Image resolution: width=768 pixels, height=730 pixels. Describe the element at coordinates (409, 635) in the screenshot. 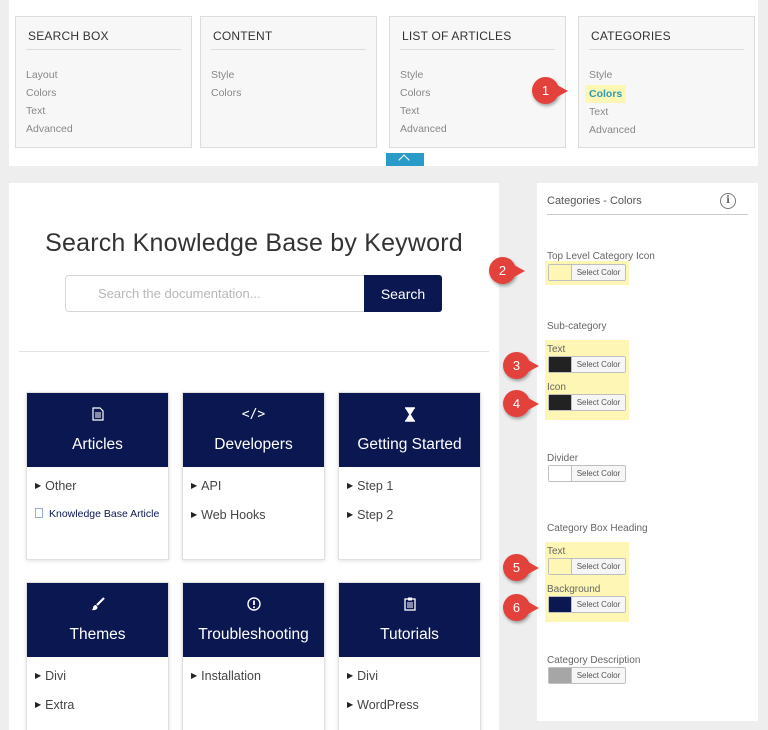

I see `category-name: Tutorials` at that location.